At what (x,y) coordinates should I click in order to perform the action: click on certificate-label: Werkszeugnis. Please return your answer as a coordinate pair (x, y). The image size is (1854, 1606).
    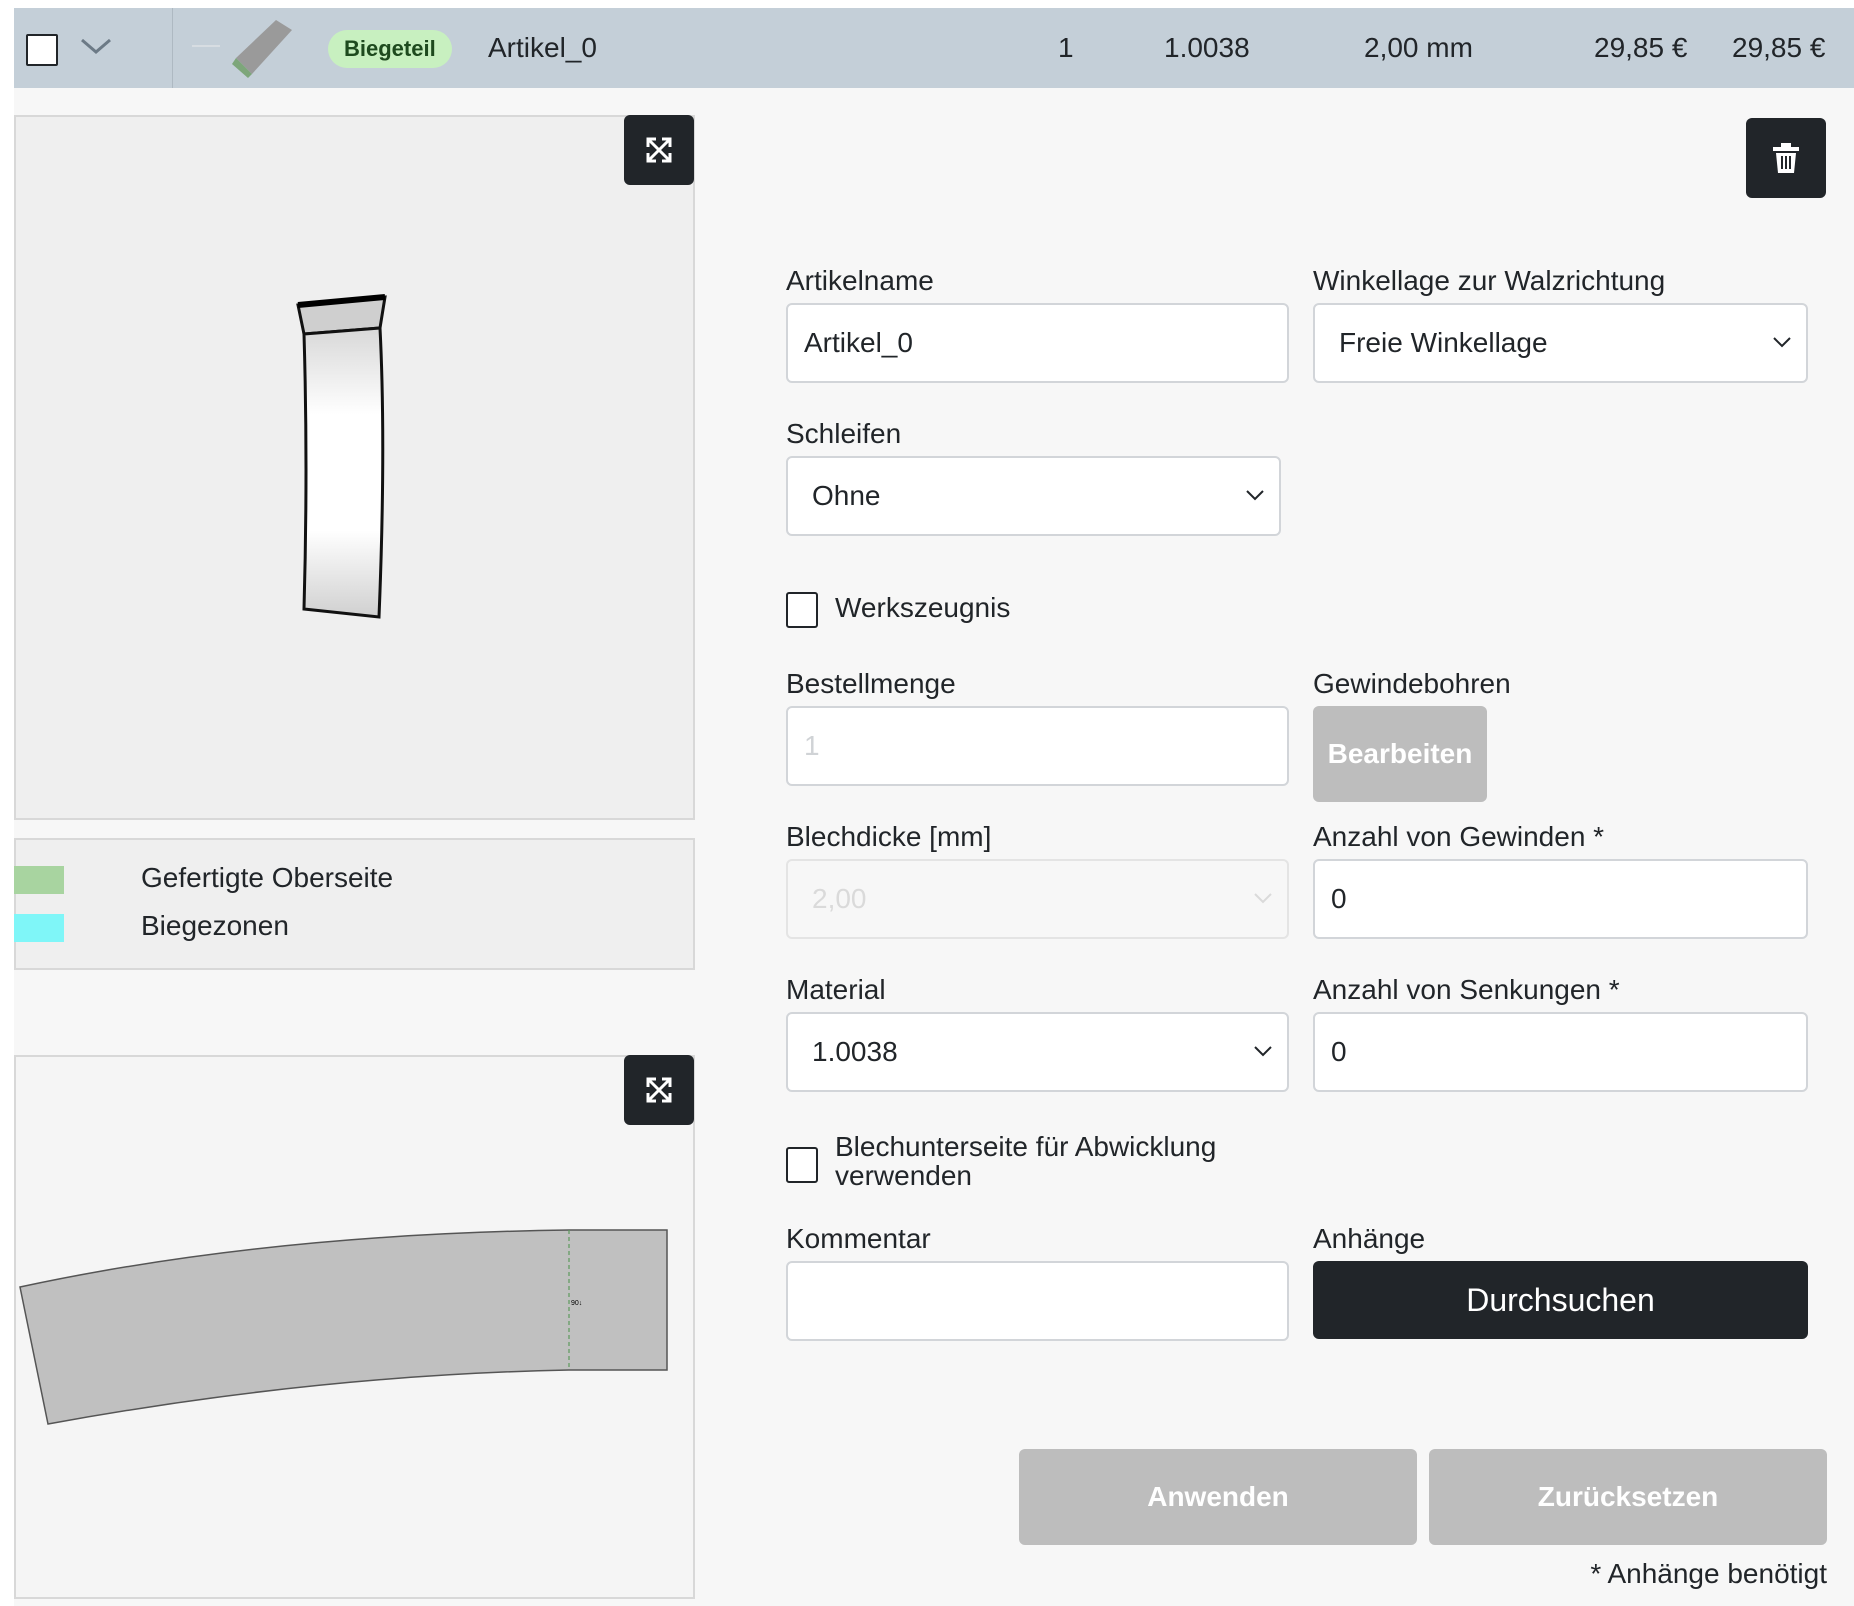
    Looking at the image, I should click on (923, 607).